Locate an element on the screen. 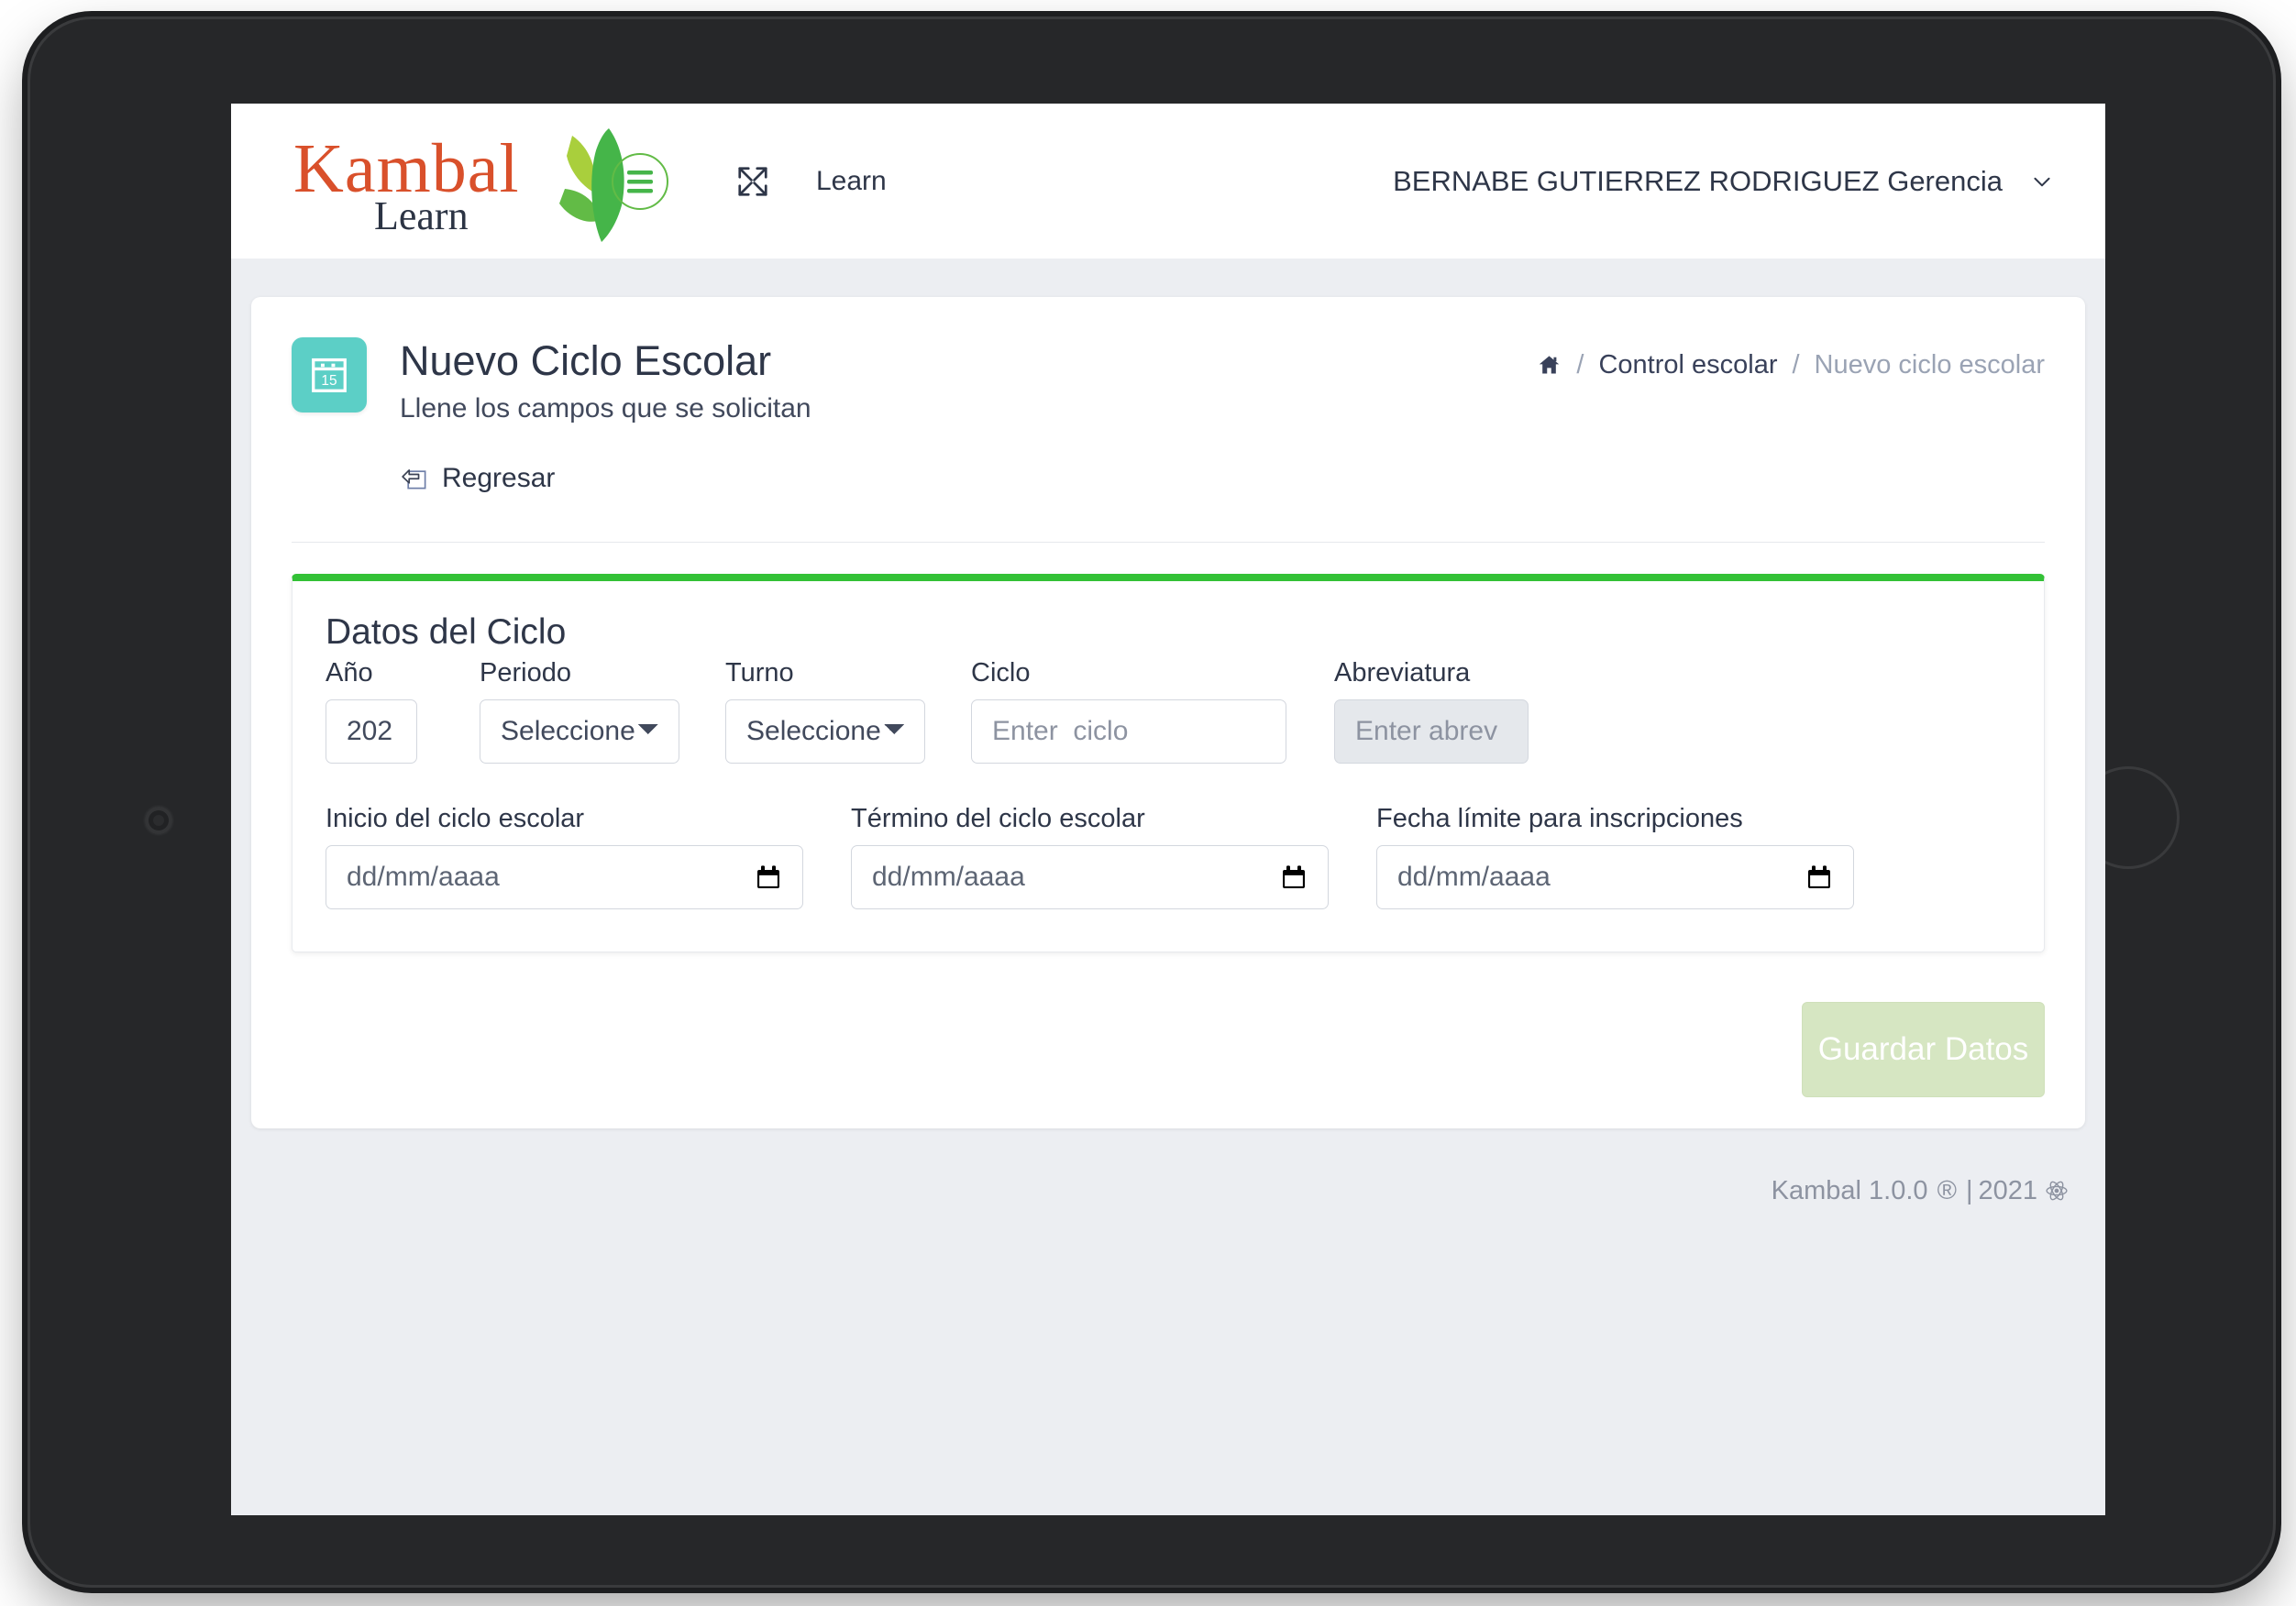 The width and height of the screenshot is (2296, 1606). periodo-select: Seleccione is located at coordinates (579, 731).